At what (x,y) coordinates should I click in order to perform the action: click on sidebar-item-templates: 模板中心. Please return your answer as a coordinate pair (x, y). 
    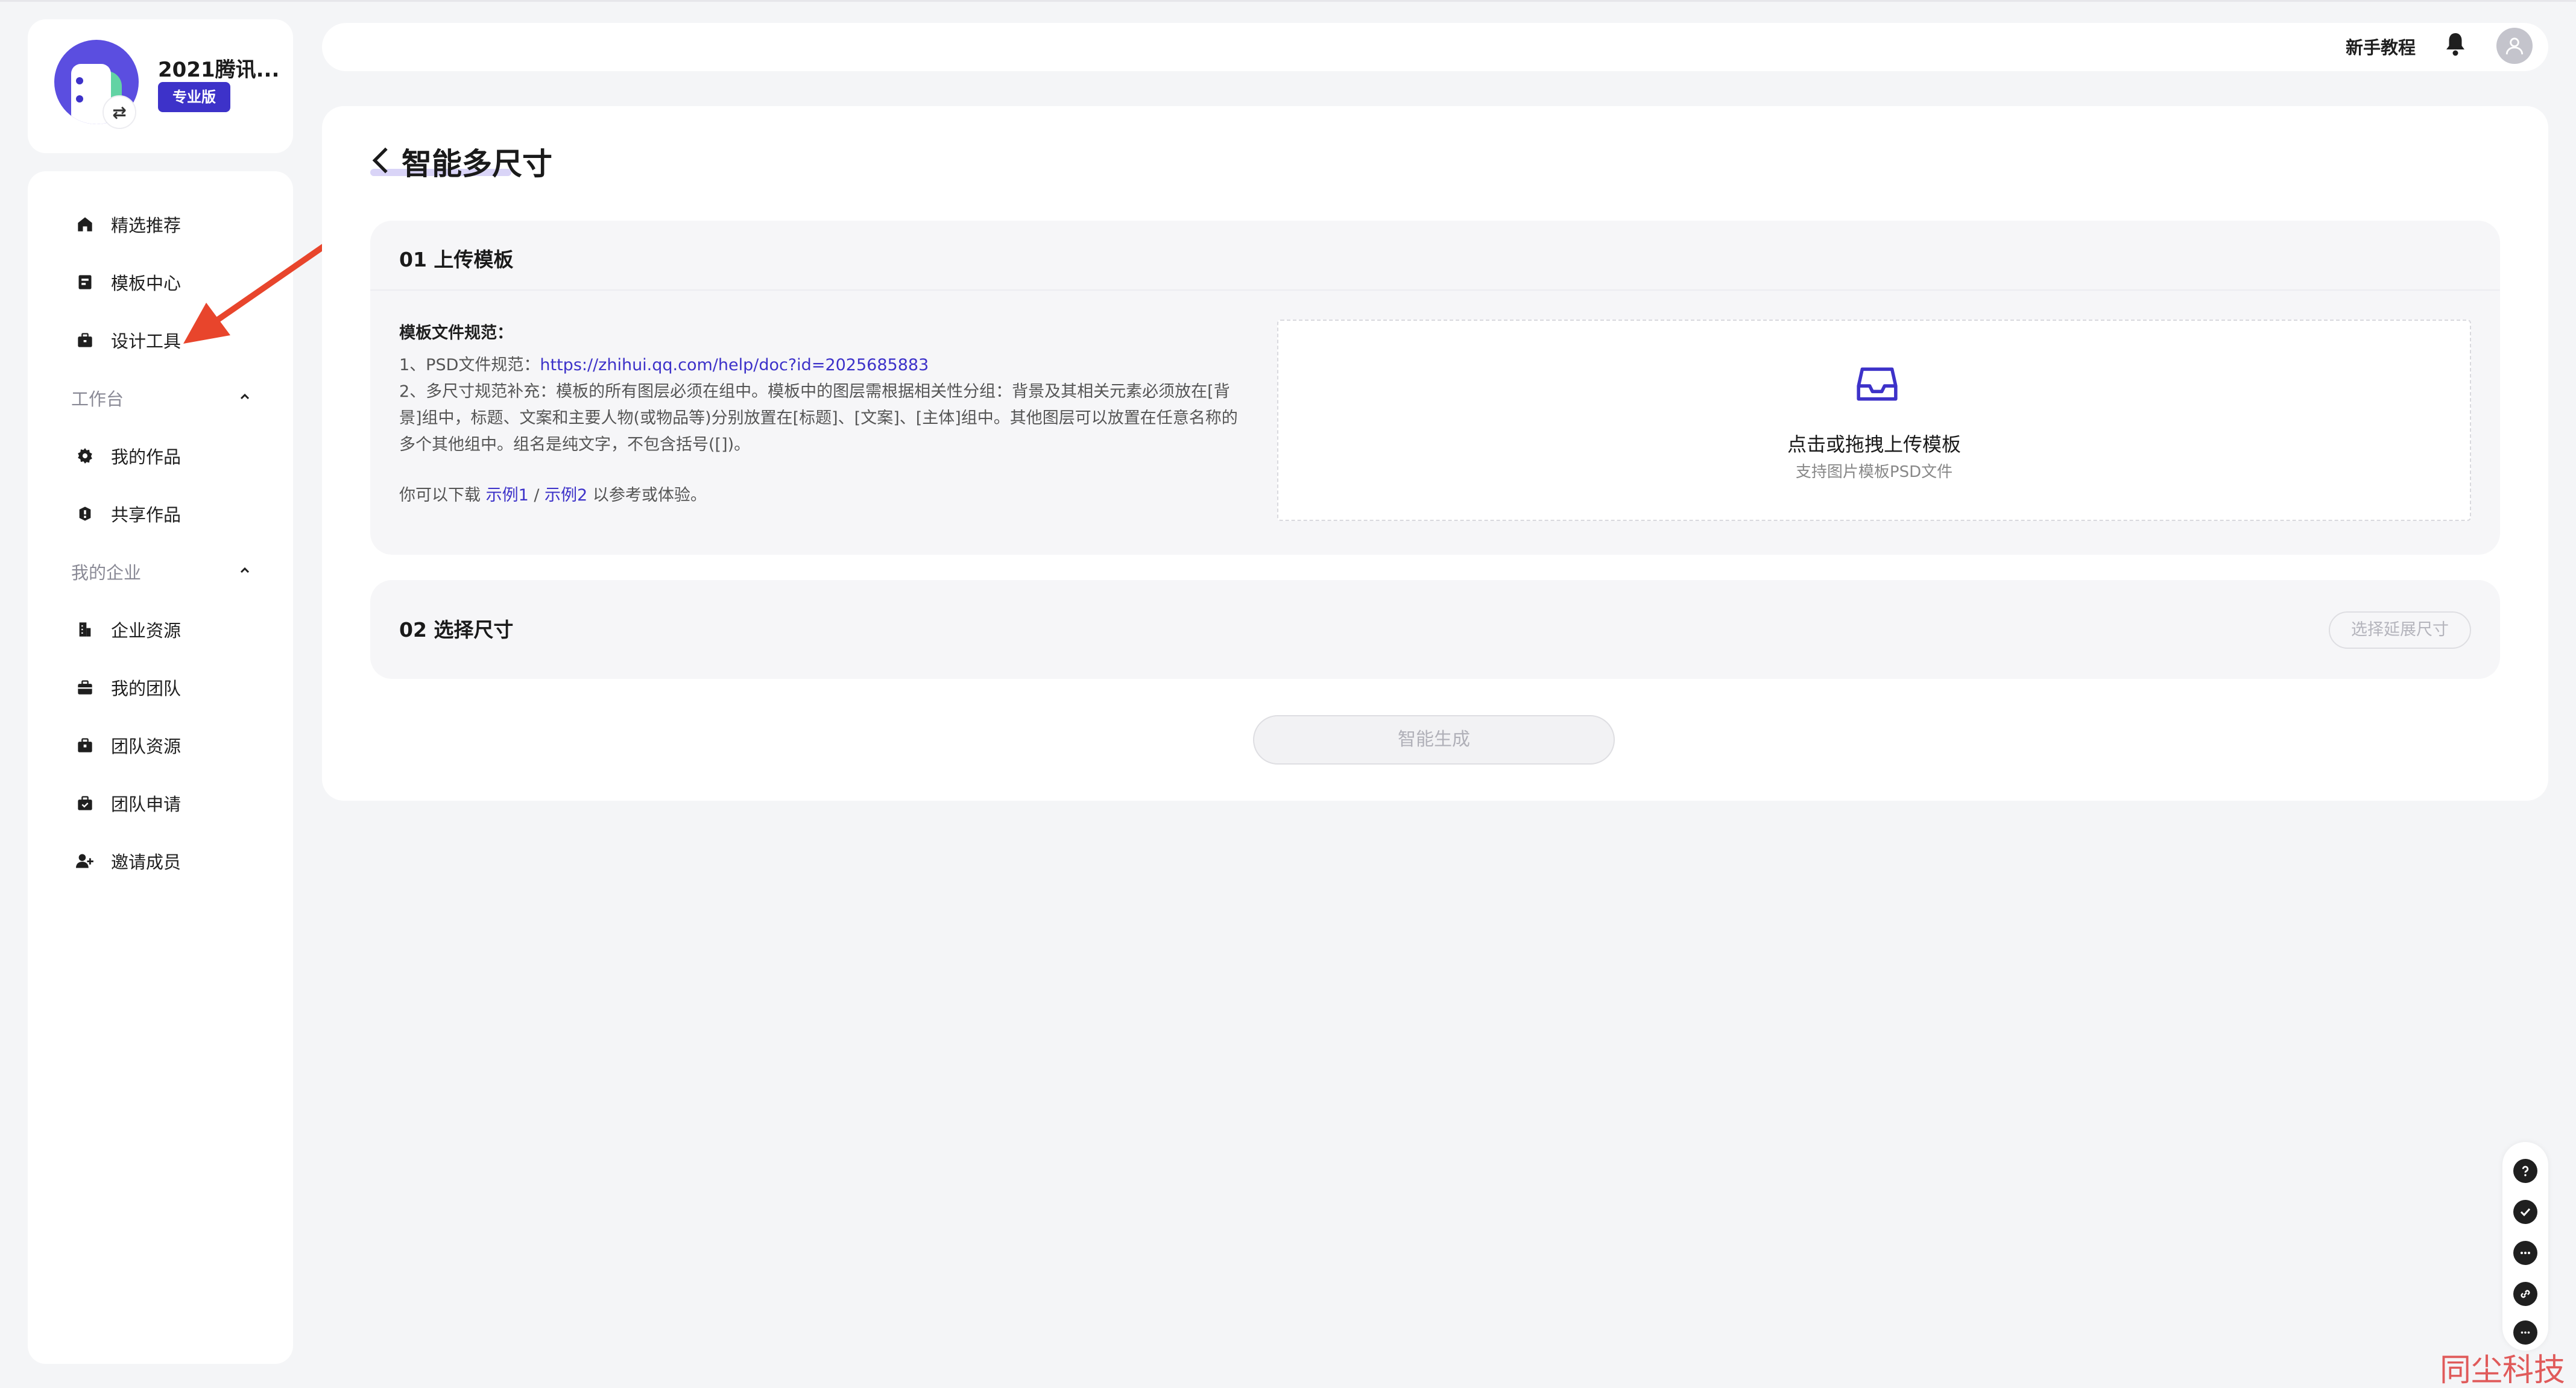
    Looking at the image, I should click on (128, 282).